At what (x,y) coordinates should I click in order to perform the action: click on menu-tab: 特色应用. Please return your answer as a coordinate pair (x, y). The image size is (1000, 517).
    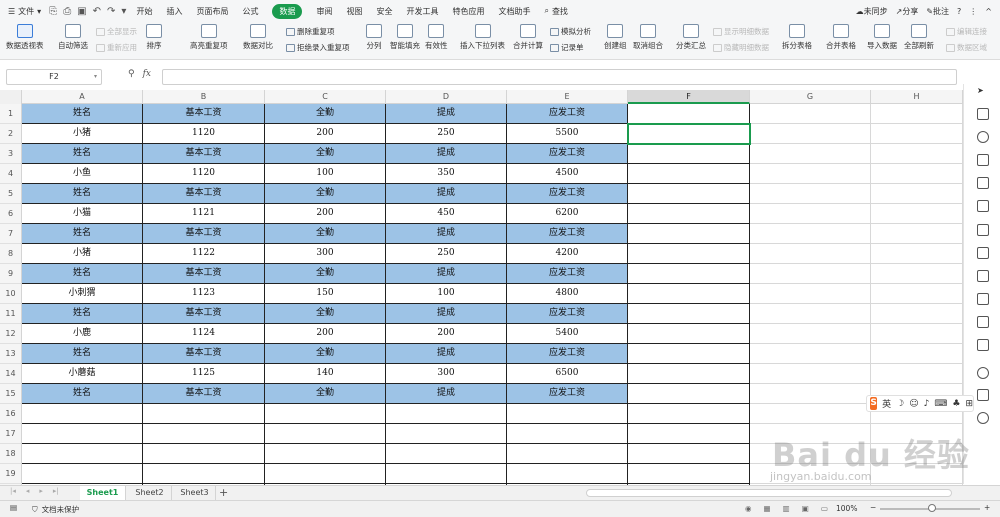
    Looking at the image, I should click on (468, 11).